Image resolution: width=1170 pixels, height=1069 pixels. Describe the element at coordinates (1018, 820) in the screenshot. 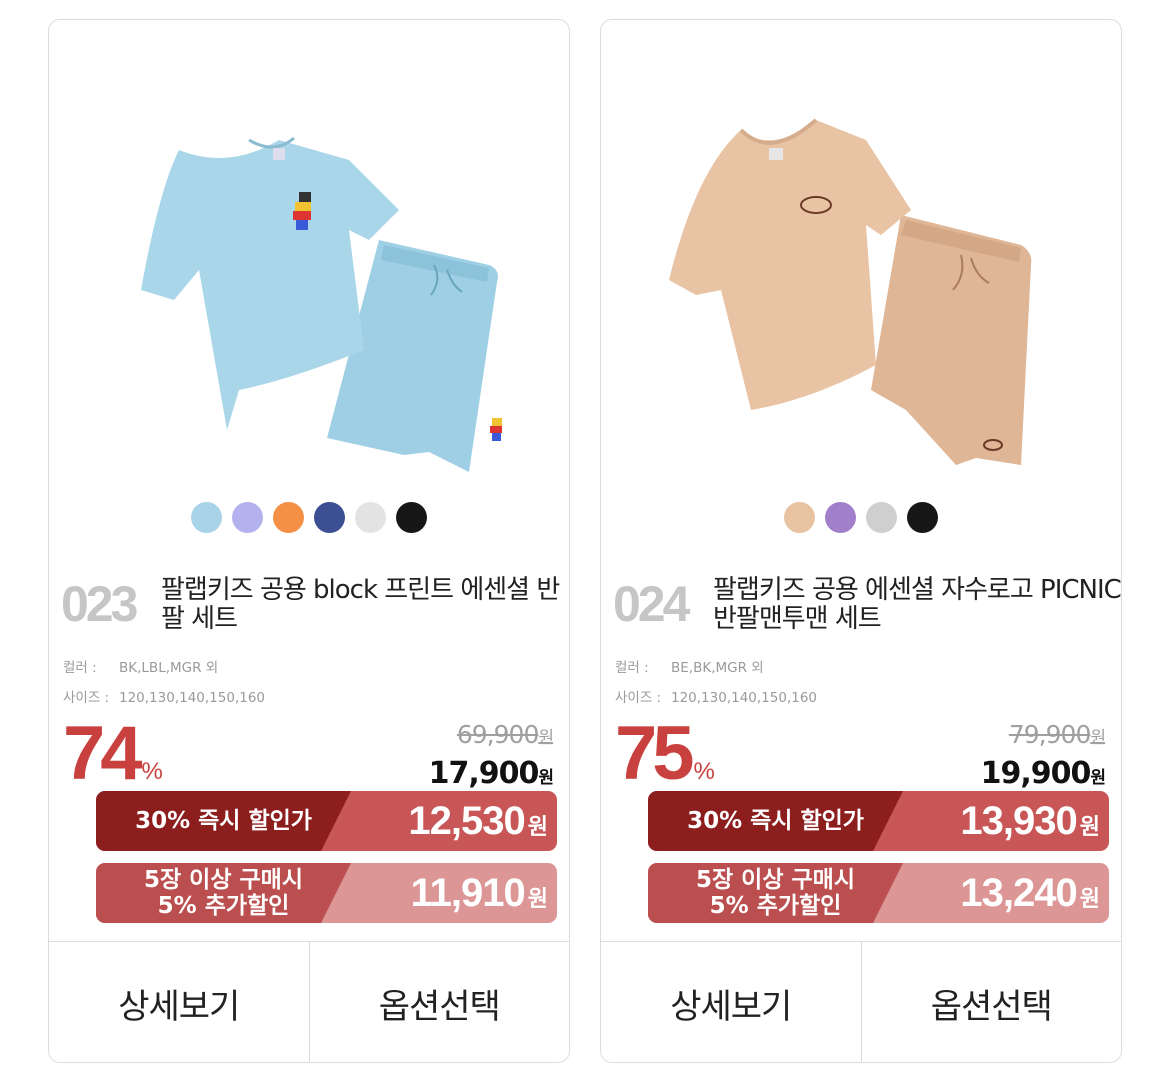

I see `instant-price-value: 13,930` at that location.